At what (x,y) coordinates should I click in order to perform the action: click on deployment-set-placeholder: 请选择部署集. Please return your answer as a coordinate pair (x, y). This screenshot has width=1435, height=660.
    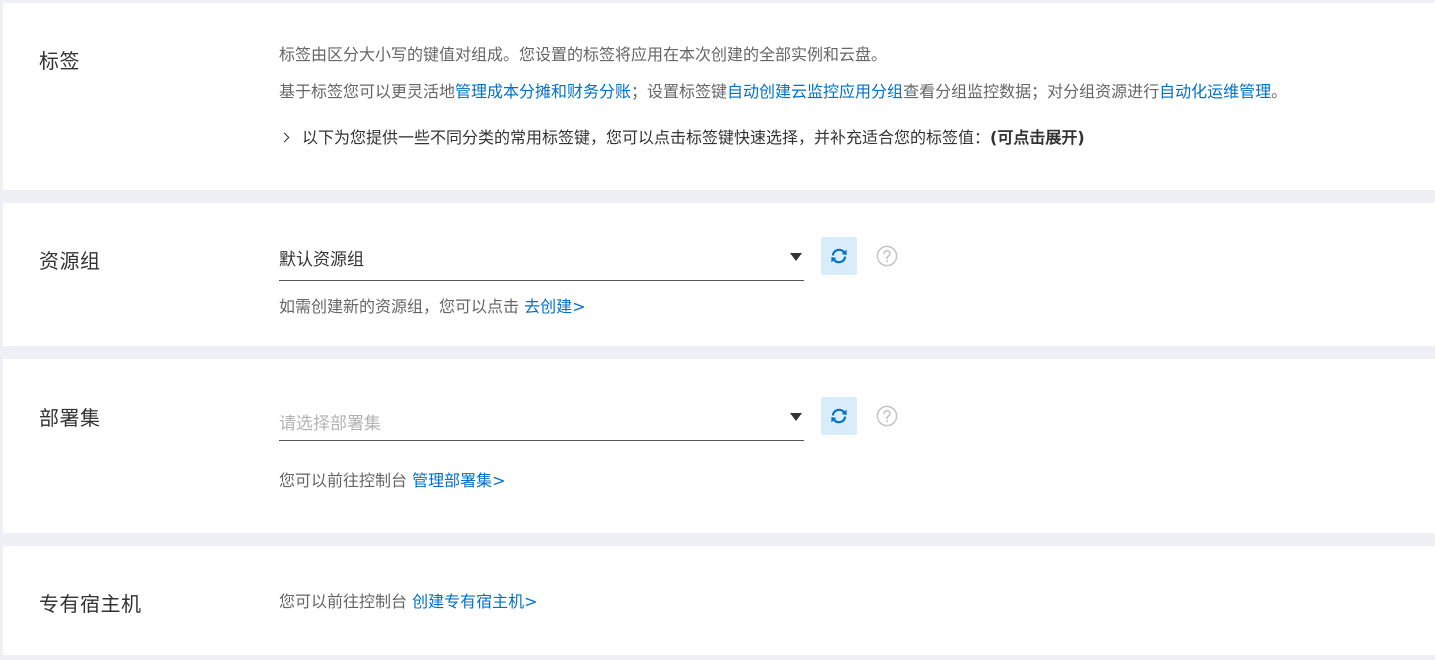
    Looking at the image, I should click on (330, 424).